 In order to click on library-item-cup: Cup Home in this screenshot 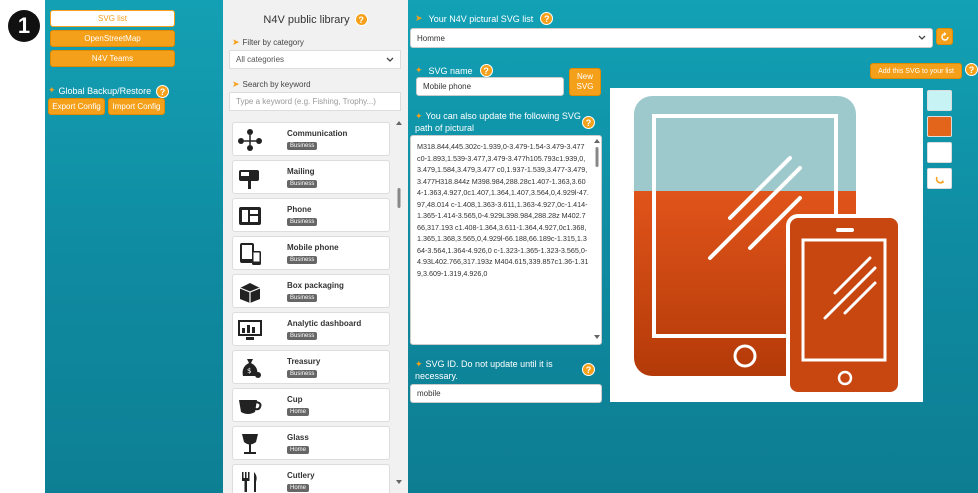, I will do `click(311, 405)`.